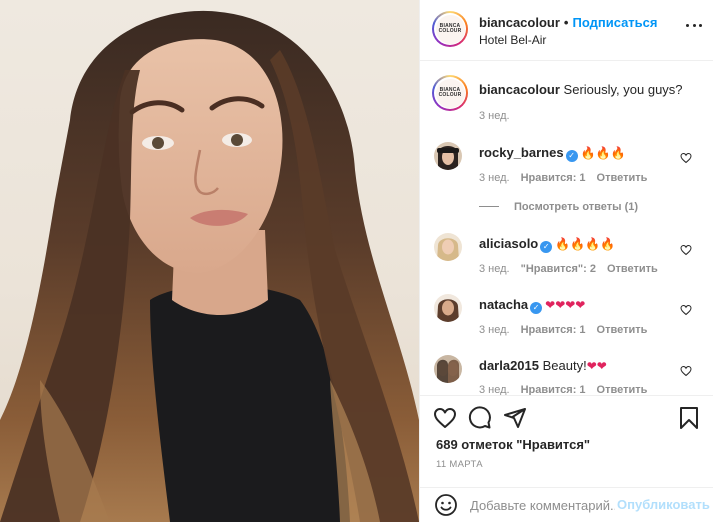  I want to click on post-actions: 689 отметок "Нравится" 11 МАРТА, so click(566, 441).